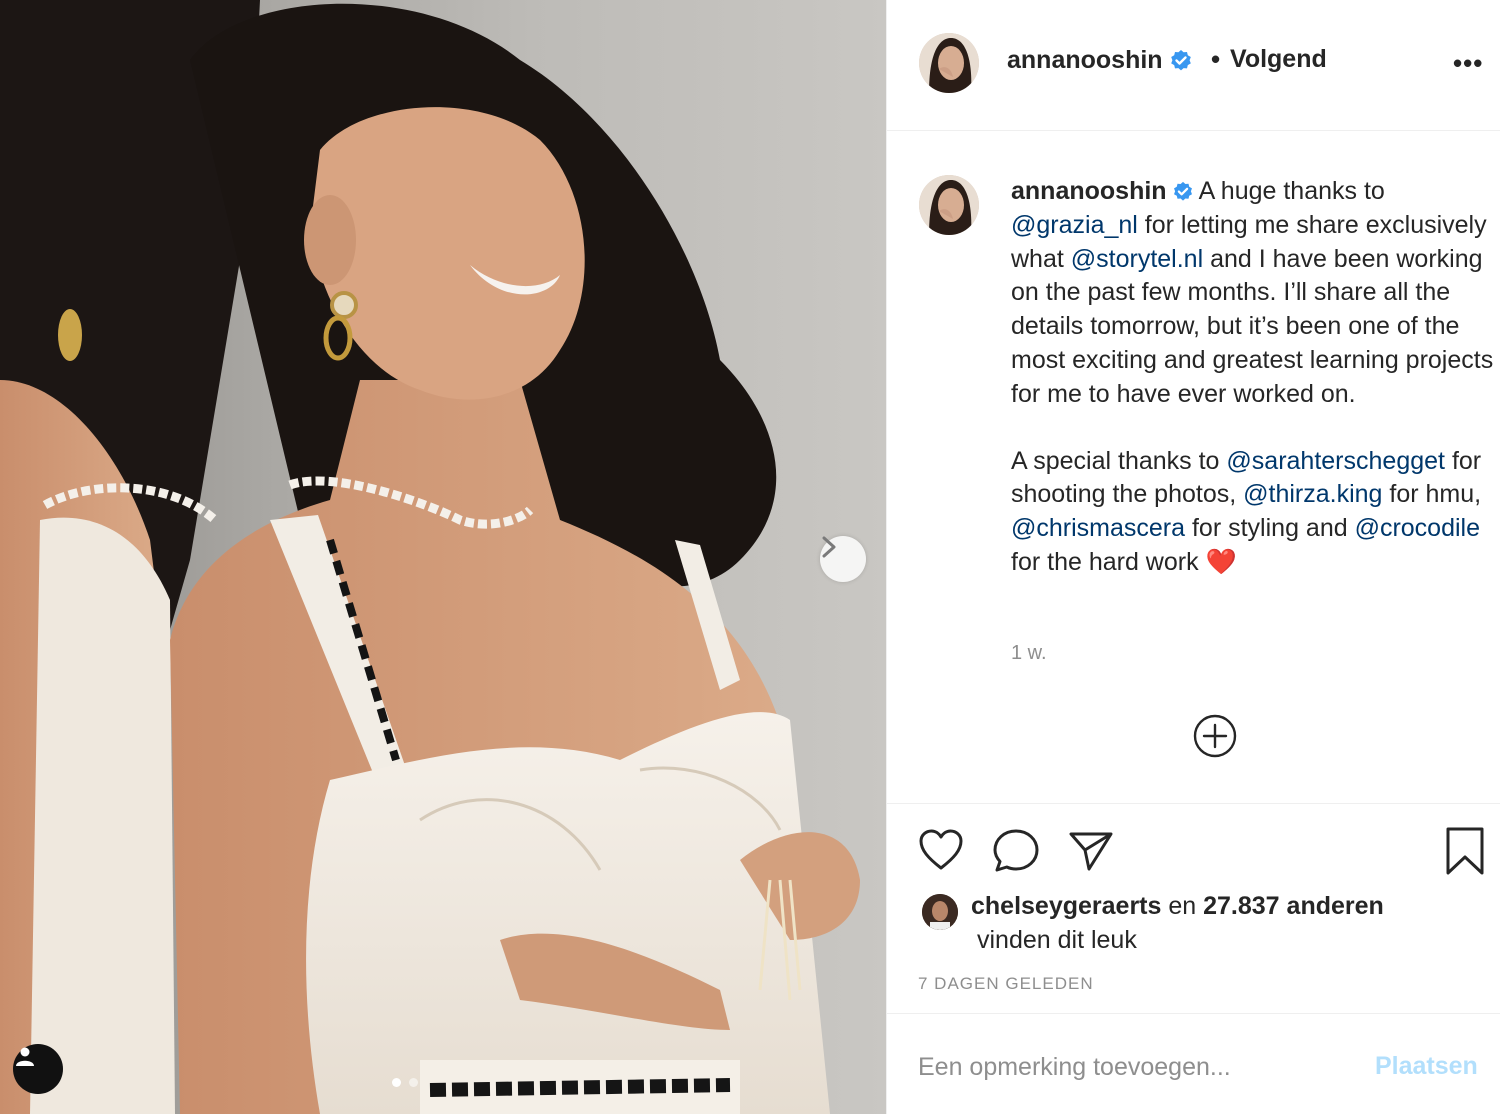  What do you see at coordinates (1182, 906) in the screenshot?
I see `likes-connector: en` at bounding box center [1182, 906].